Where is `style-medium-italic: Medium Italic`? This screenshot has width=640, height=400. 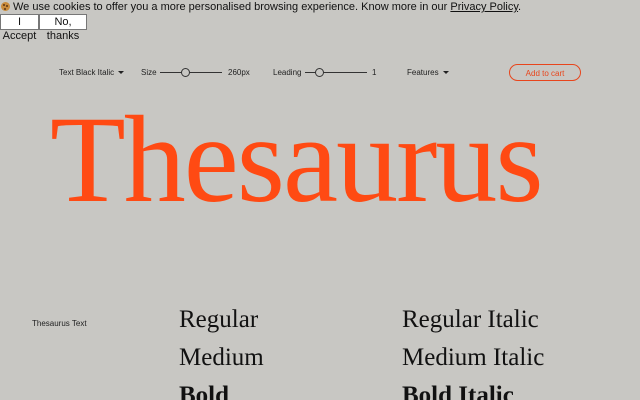
style-medium-italic: Medium Italic is located at coordinates (473, 358).